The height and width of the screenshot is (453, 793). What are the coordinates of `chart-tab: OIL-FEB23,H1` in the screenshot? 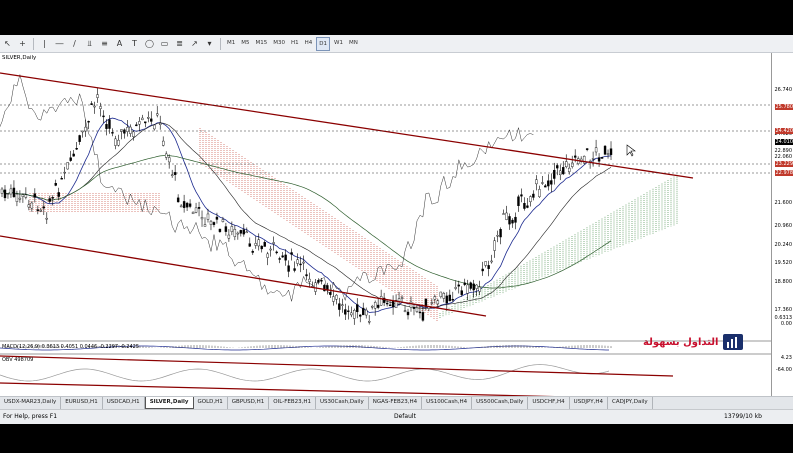 It's located at (292, 403).